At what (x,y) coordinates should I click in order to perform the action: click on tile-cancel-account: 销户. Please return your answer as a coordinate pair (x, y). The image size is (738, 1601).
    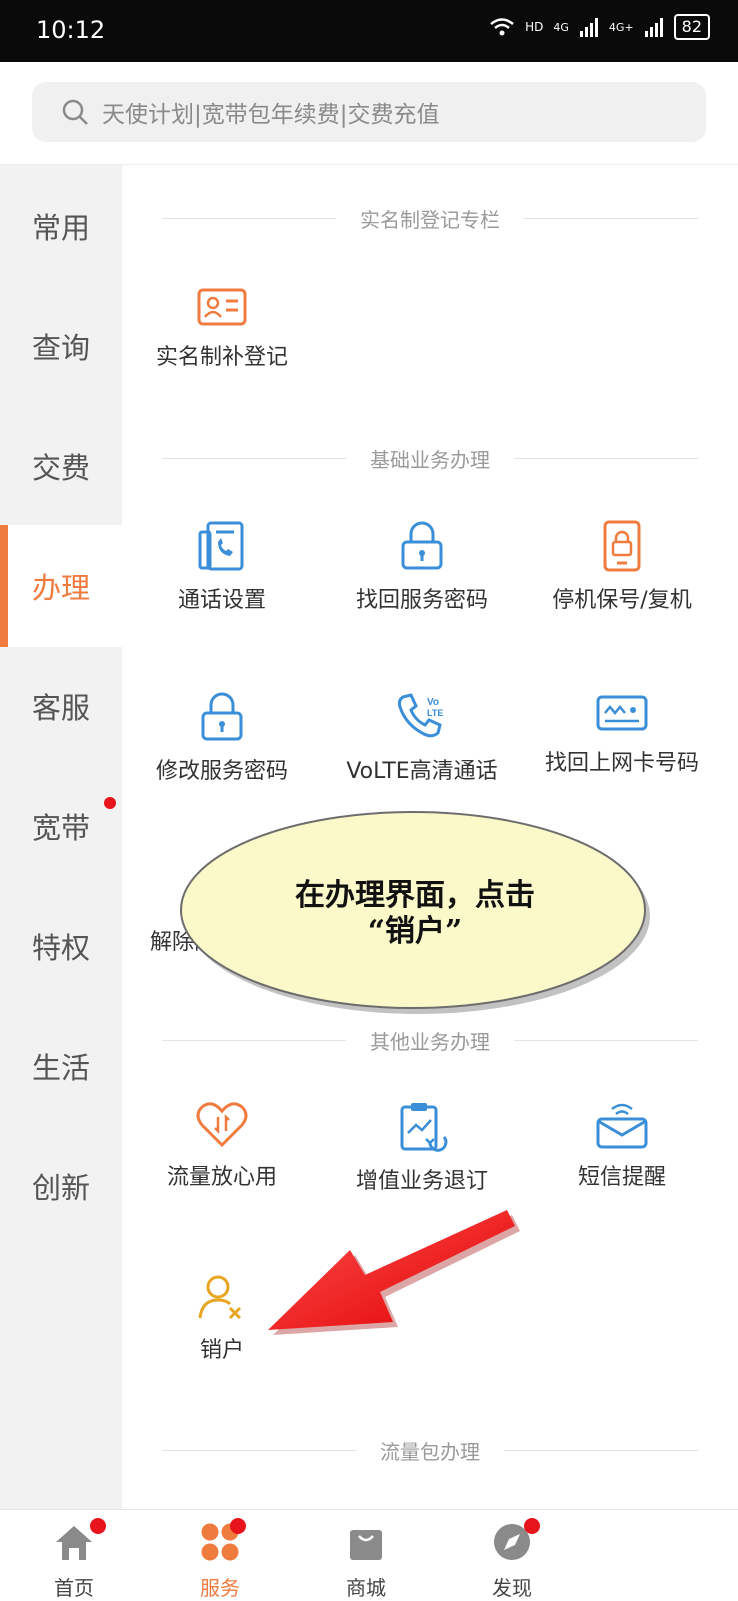
    Looking at the image, I should click on (222, 1327).